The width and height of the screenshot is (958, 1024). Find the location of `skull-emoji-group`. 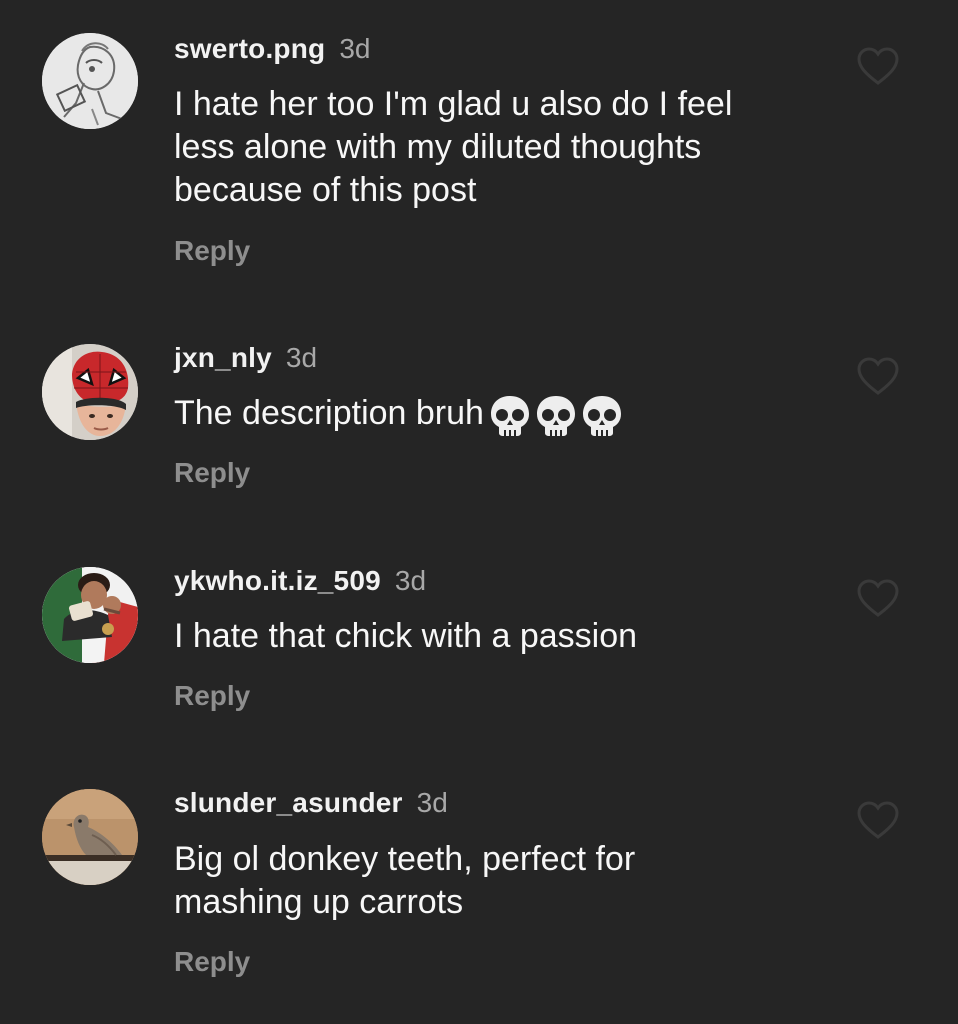

skull-emoji-group is located at coordinates (556, 415).